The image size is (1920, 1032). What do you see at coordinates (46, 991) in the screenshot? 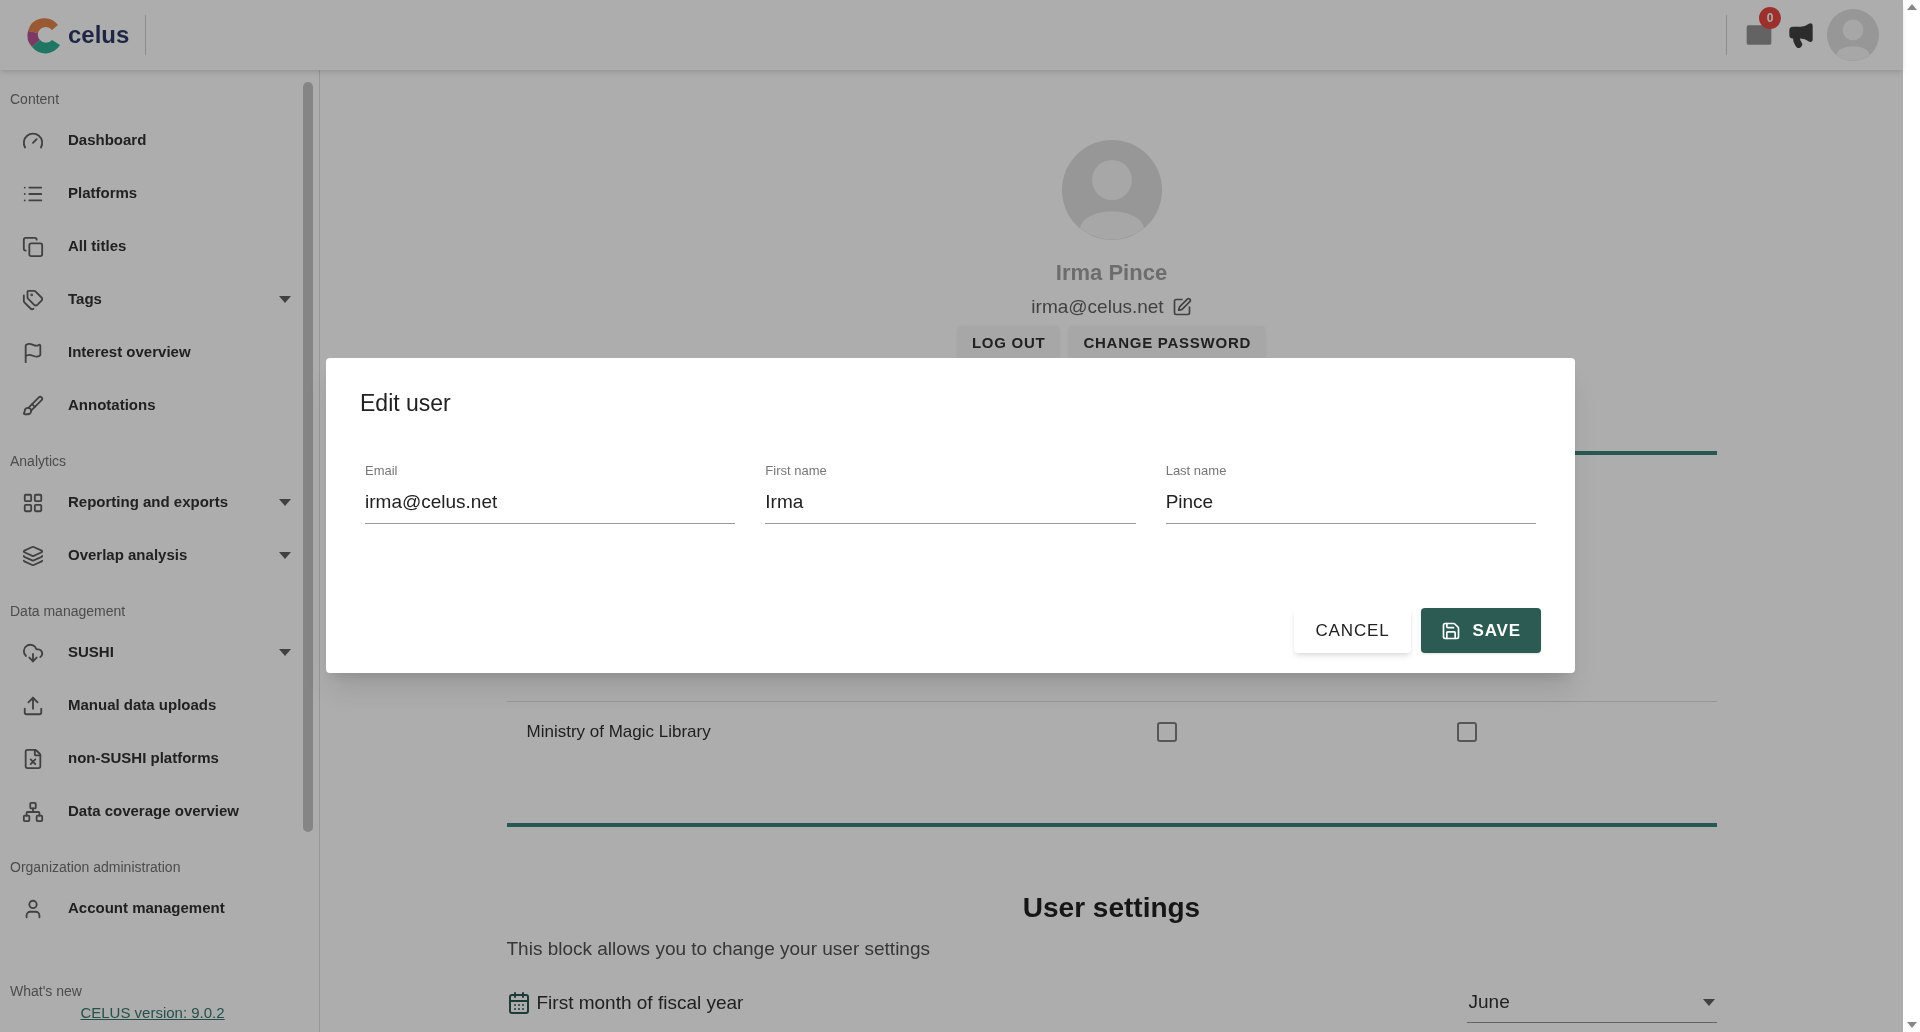
I see `section-title: What's new` at bounding box center [46, 991].